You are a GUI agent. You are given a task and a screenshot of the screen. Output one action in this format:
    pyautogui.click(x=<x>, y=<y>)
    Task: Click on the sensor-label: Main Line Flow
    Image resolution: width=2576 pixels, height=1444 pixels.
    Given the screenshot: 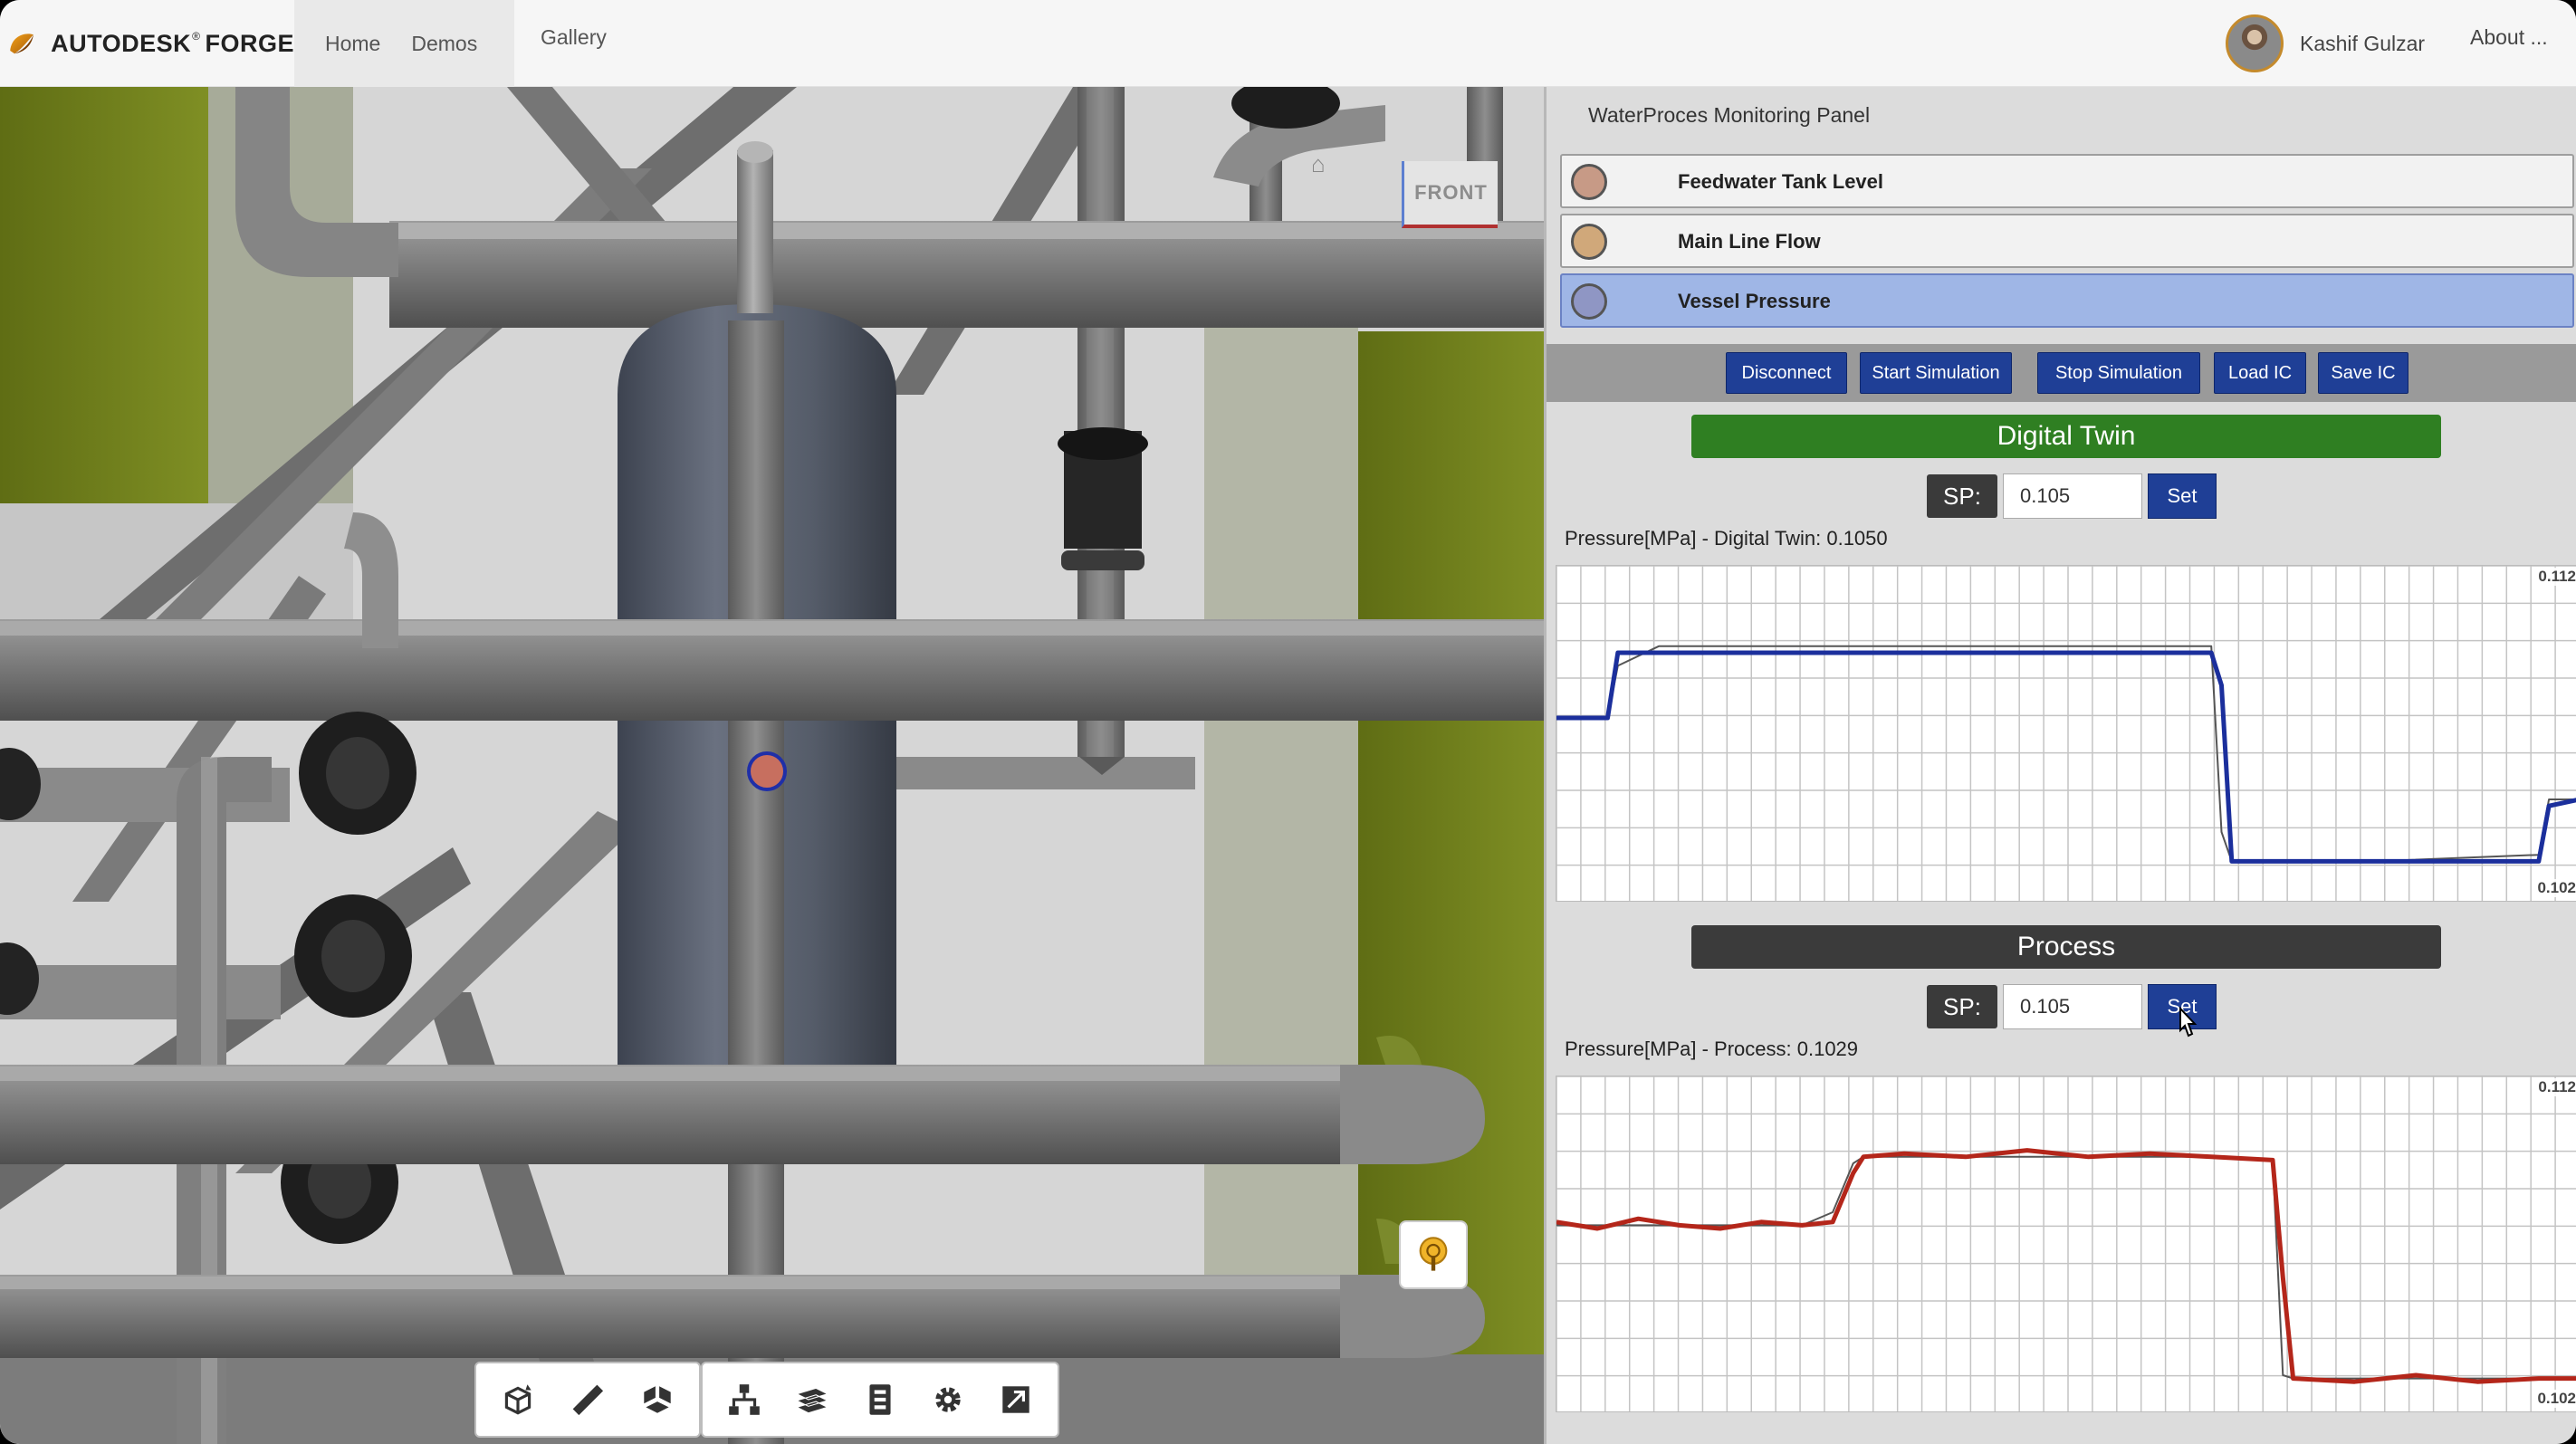 What is the action you would take?
    pyautogui.click(x=1749, y=241)
    